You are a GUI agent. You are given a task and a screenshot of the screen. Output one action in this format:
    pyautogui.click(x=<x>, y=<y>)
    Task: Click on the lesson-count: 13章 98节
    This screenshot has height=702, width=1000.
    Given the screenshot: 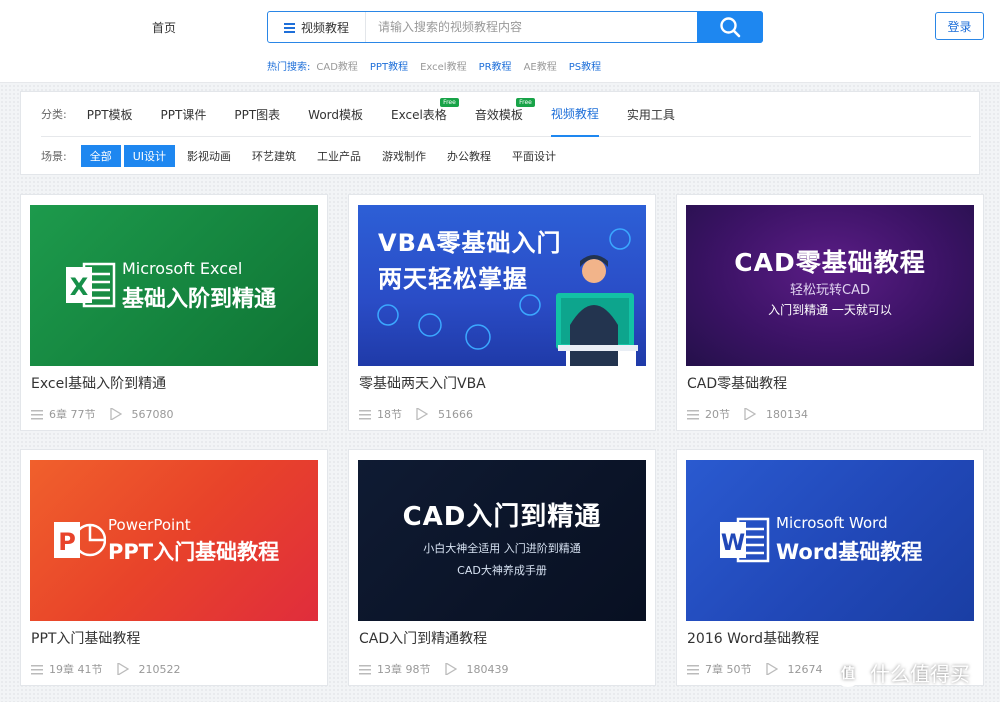 What is the action you would take?
    pyautogui.click(x=404, y=669)
    